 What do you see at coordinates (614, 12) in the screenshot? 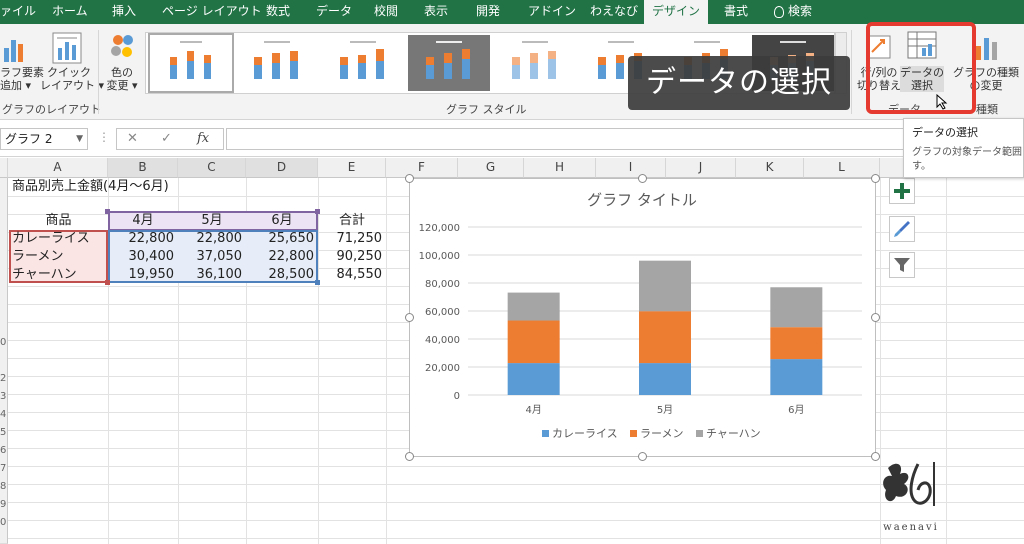
I see `tab-waenavi: わえなび` at bounding box center [614, 12].